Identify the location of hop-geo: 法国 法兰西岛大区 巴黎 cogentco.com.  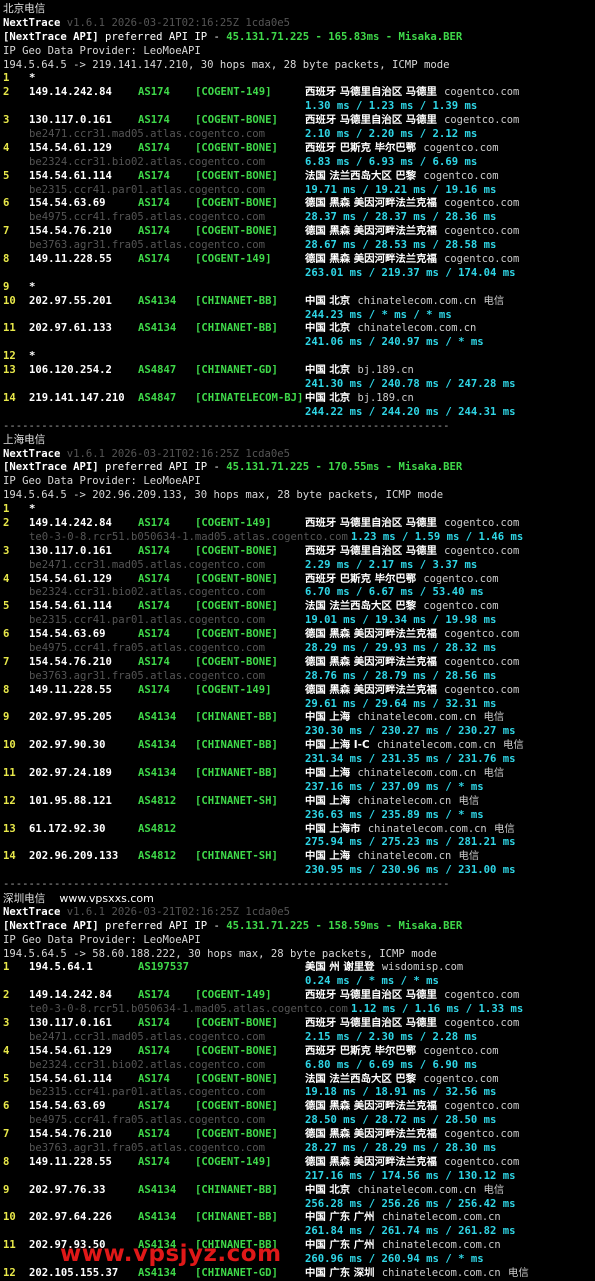
(401, 607).